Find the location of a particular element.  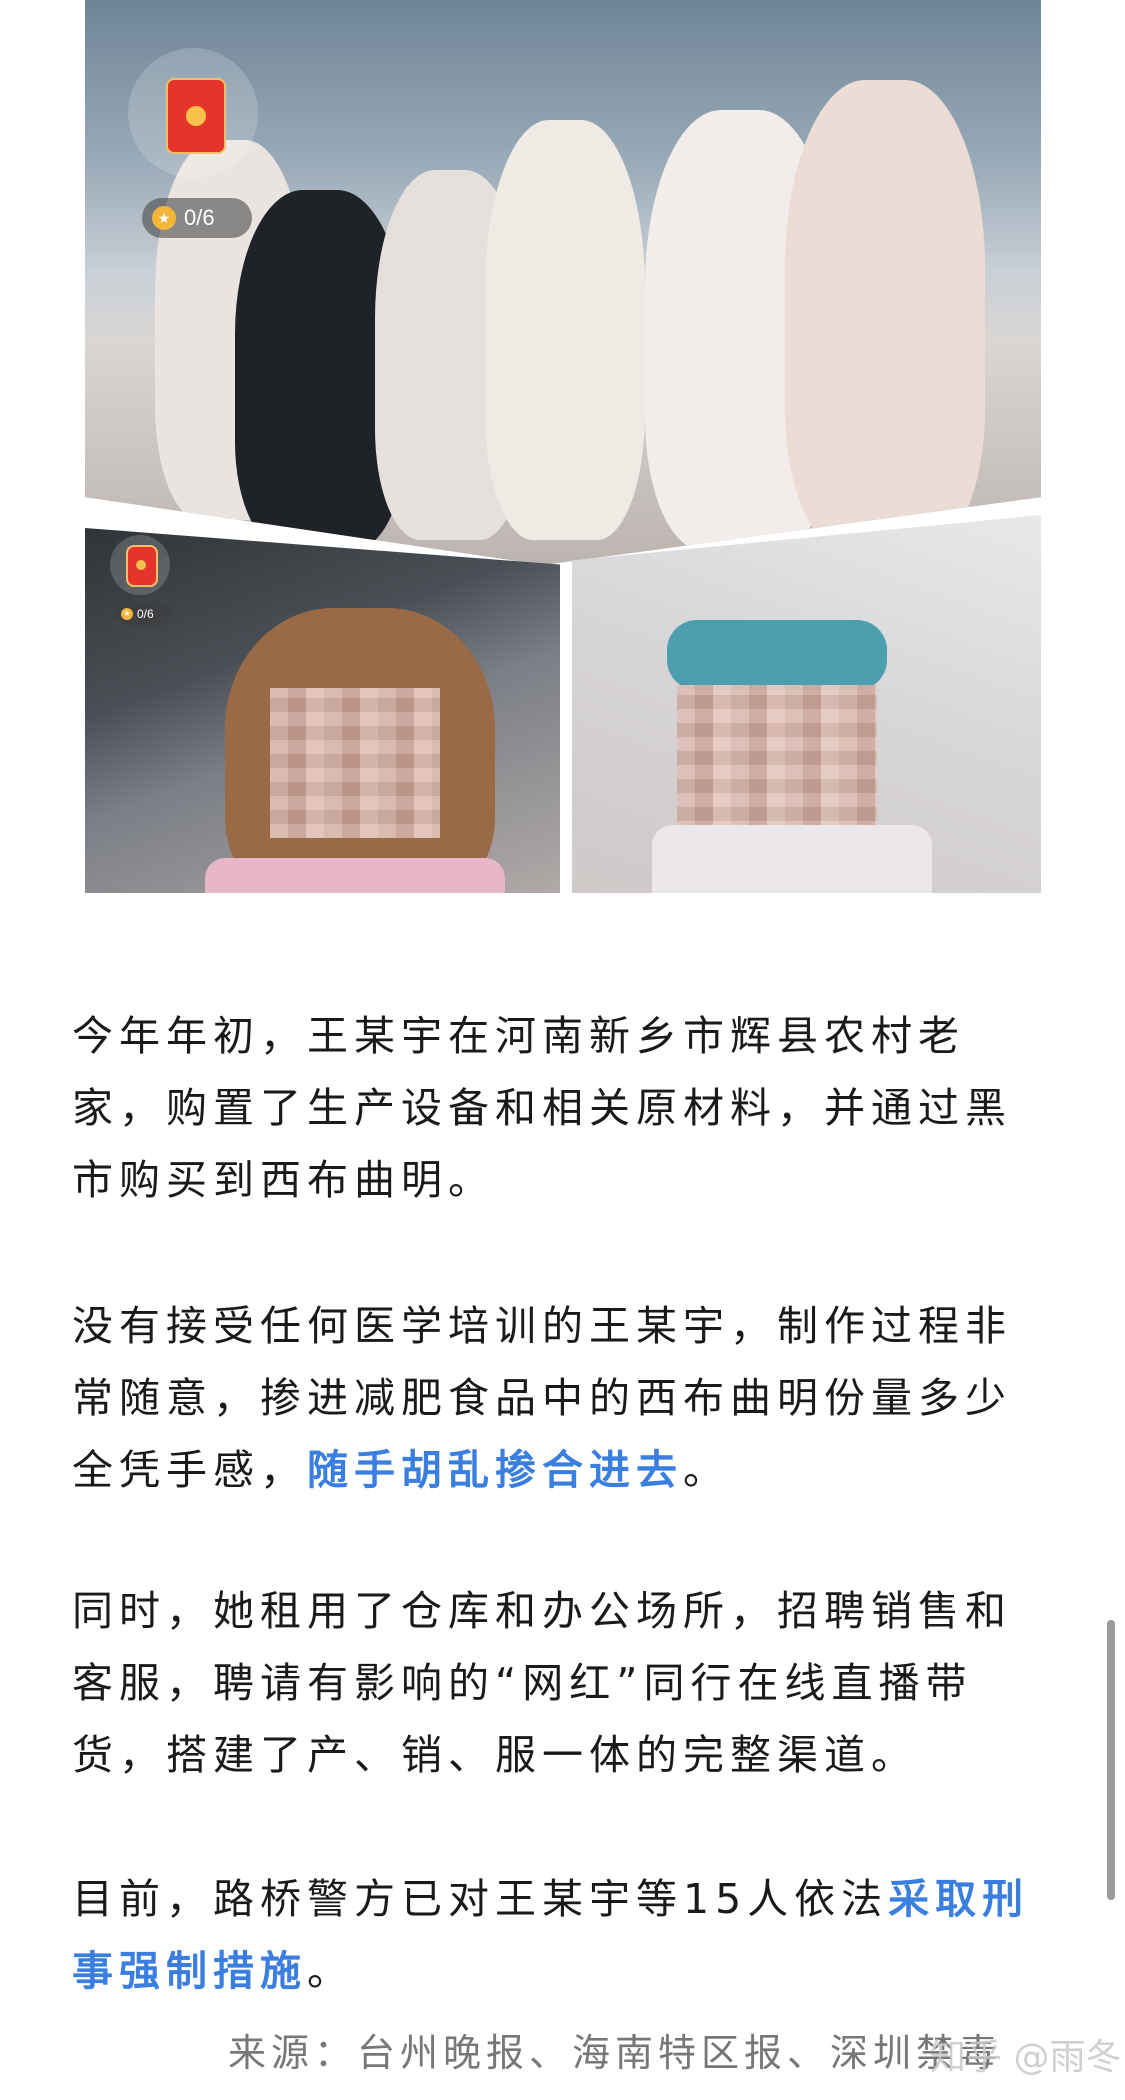

reward-counter: ★ 0/6 is located at coordinates (197, 218).